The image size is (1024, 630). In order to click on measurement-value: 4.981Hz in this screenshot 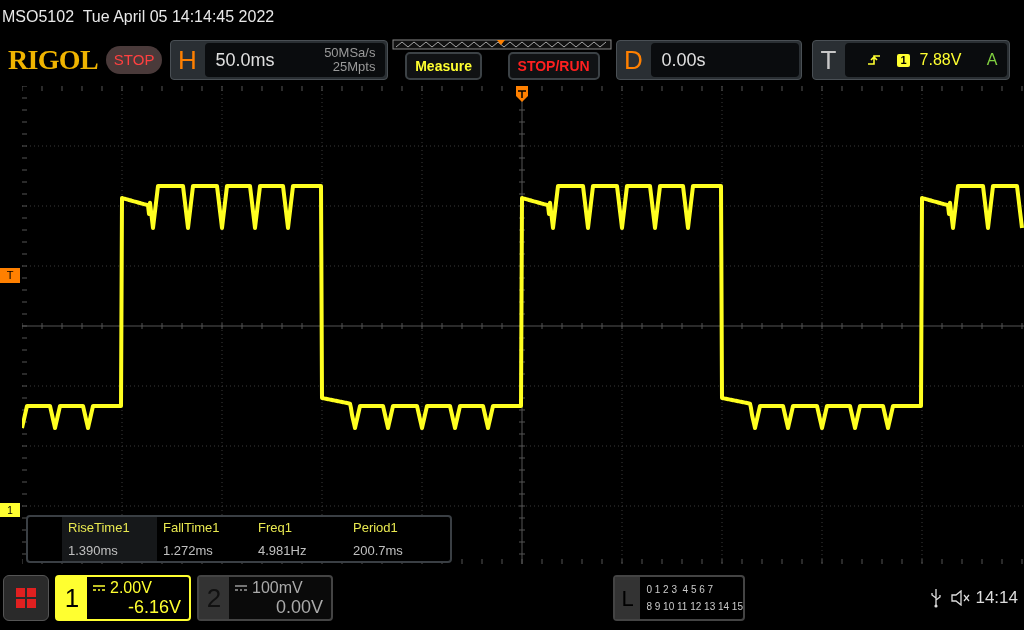, I will do `click(283, 550)`.